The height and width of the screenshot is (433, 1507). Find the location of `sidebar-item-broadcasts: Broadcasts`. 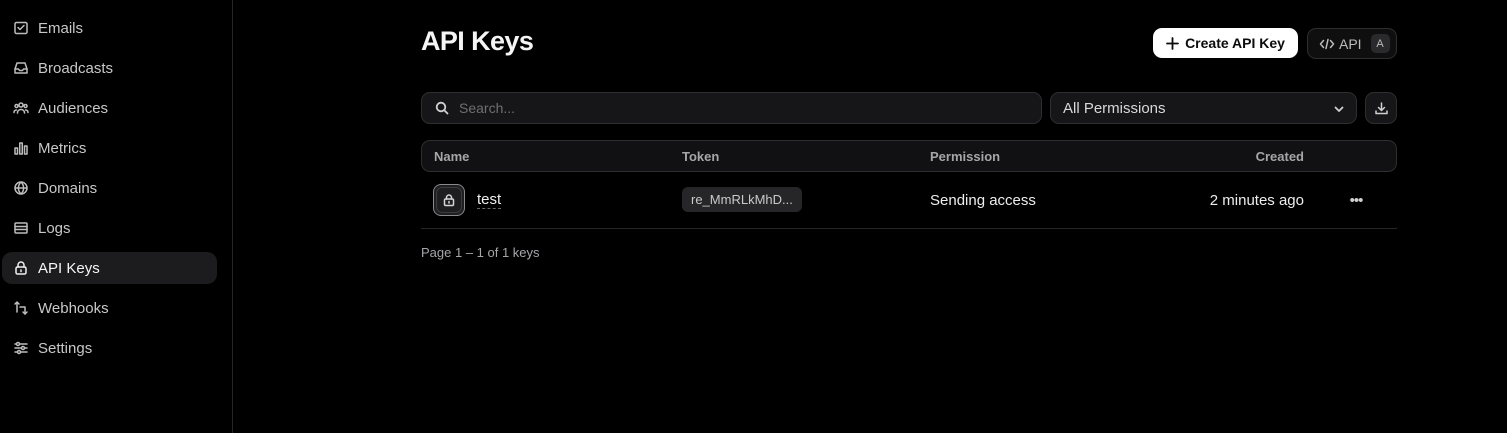

sidebar-item-broadcasts: Broadcasts is located at coordinates (109, 68).